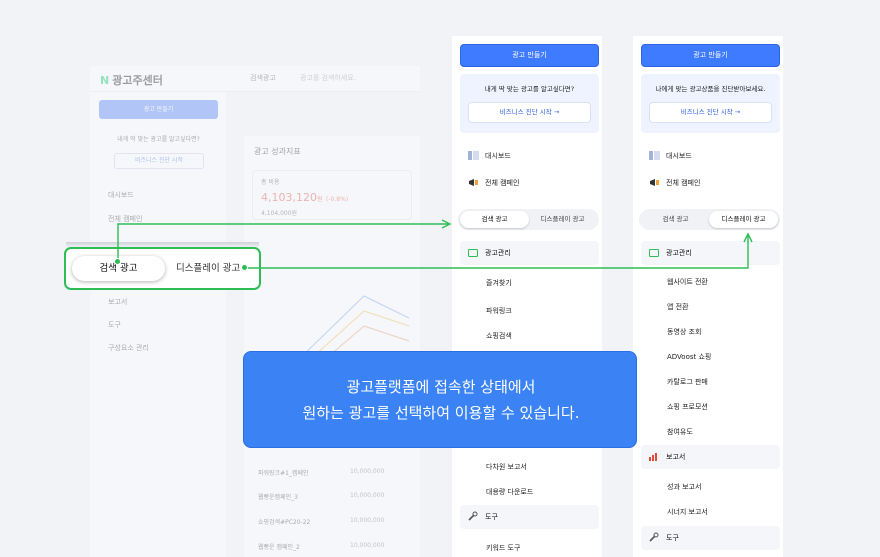 Image resolution: width=880 pixels, height=557 pixels. Describe the element at coordinates (441, 387) in the screenshot. I see `banner-line-1: 광고플랫폼에 접속한 상태에서` at that location.